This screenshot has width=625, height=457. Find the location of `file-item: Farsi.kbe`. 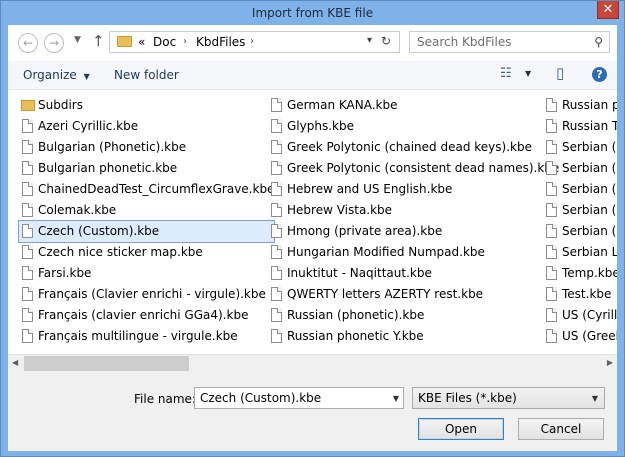

file-item: Farsi.kbe is located at coordinates (146, 273).